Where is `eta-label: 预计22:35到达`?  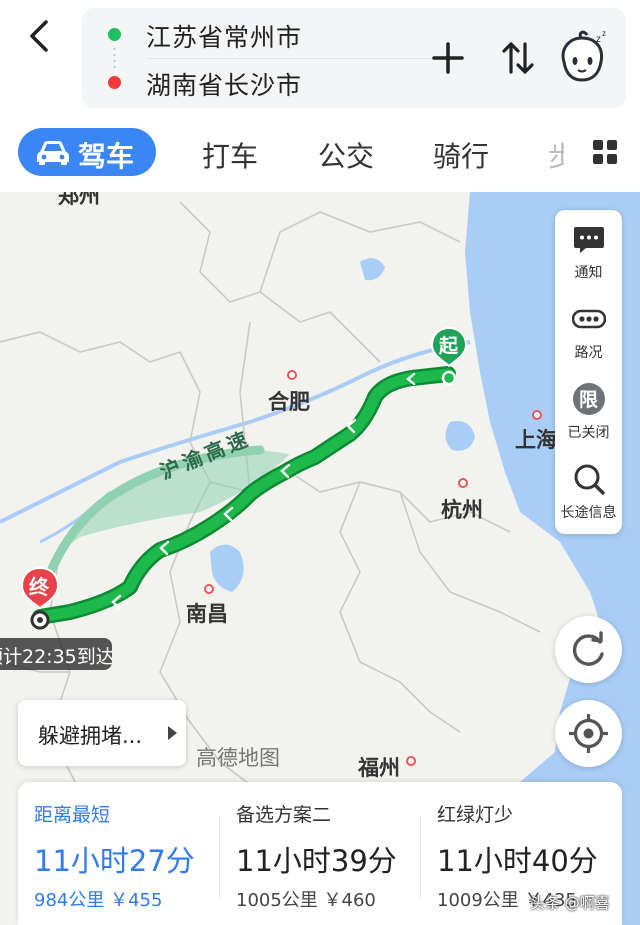
eta-label: 预计22:35到达 is located at coordinates (56, 654).